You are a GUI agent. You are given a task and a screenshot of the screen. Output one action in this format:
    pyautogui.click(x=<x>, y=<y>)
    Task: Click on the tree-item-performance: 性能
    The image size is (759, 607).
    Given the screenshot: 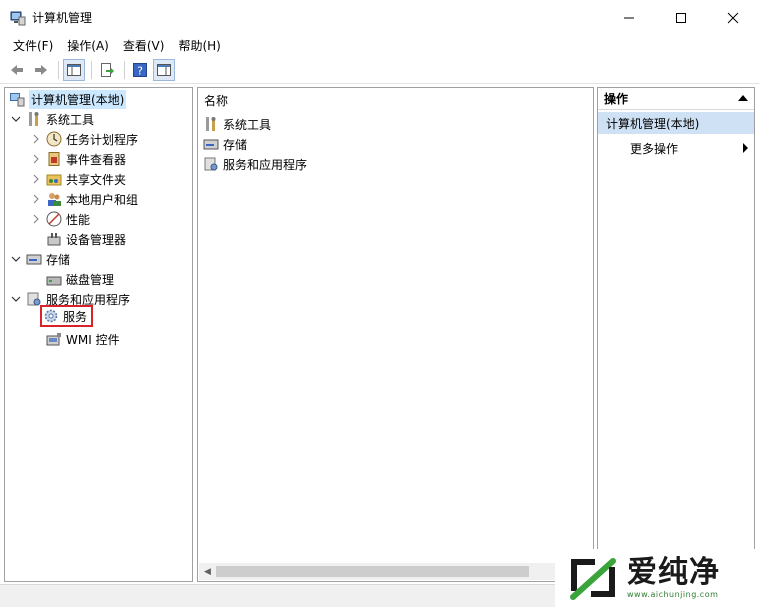 What is the action you would take?
    pyautogui.click(x=60, y=219)
    